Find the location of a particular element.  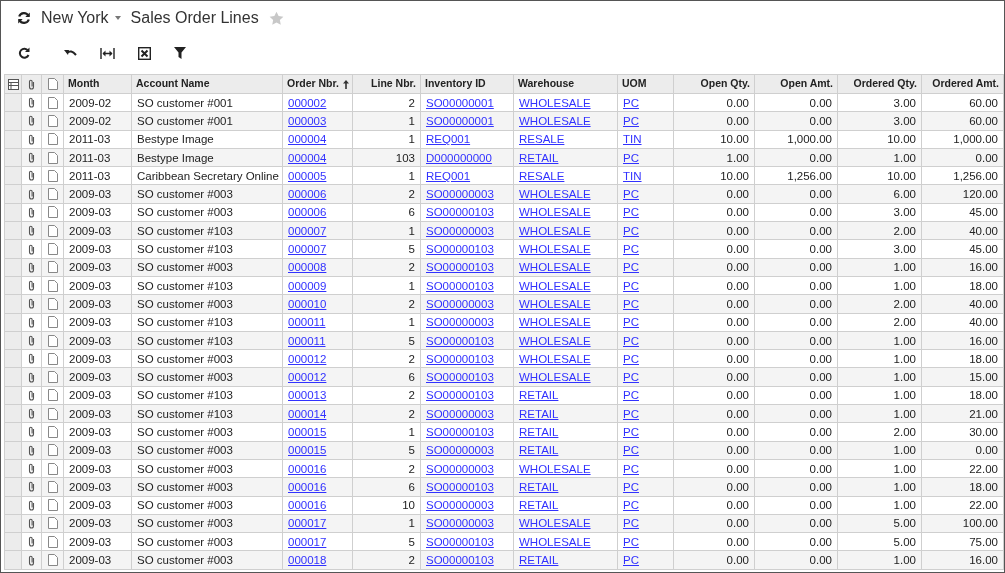

table-cell: 60.00 is located at coordinates (983, 120).